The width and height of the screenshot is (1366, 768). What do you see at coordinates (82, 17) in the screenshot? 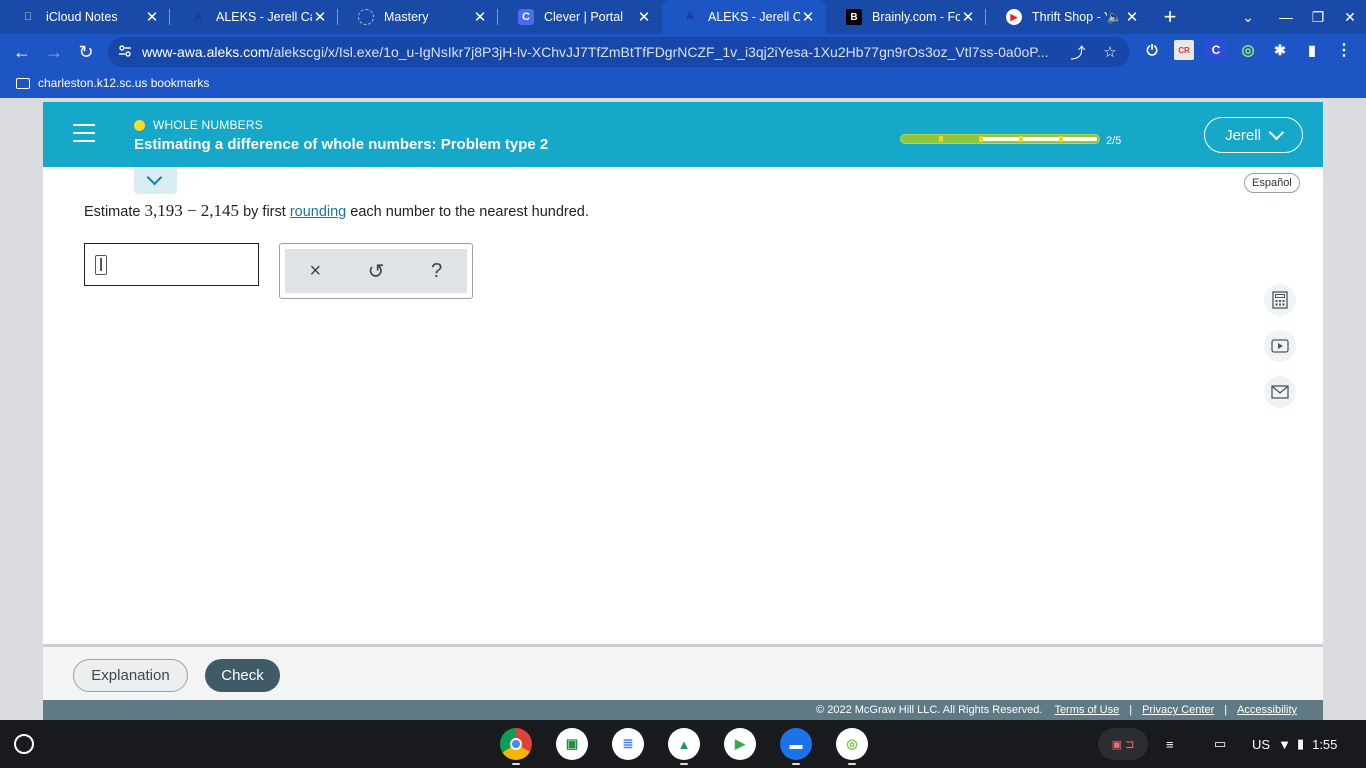
I see `tab-title: iCloud Notes` at bounding box center [82, 17].